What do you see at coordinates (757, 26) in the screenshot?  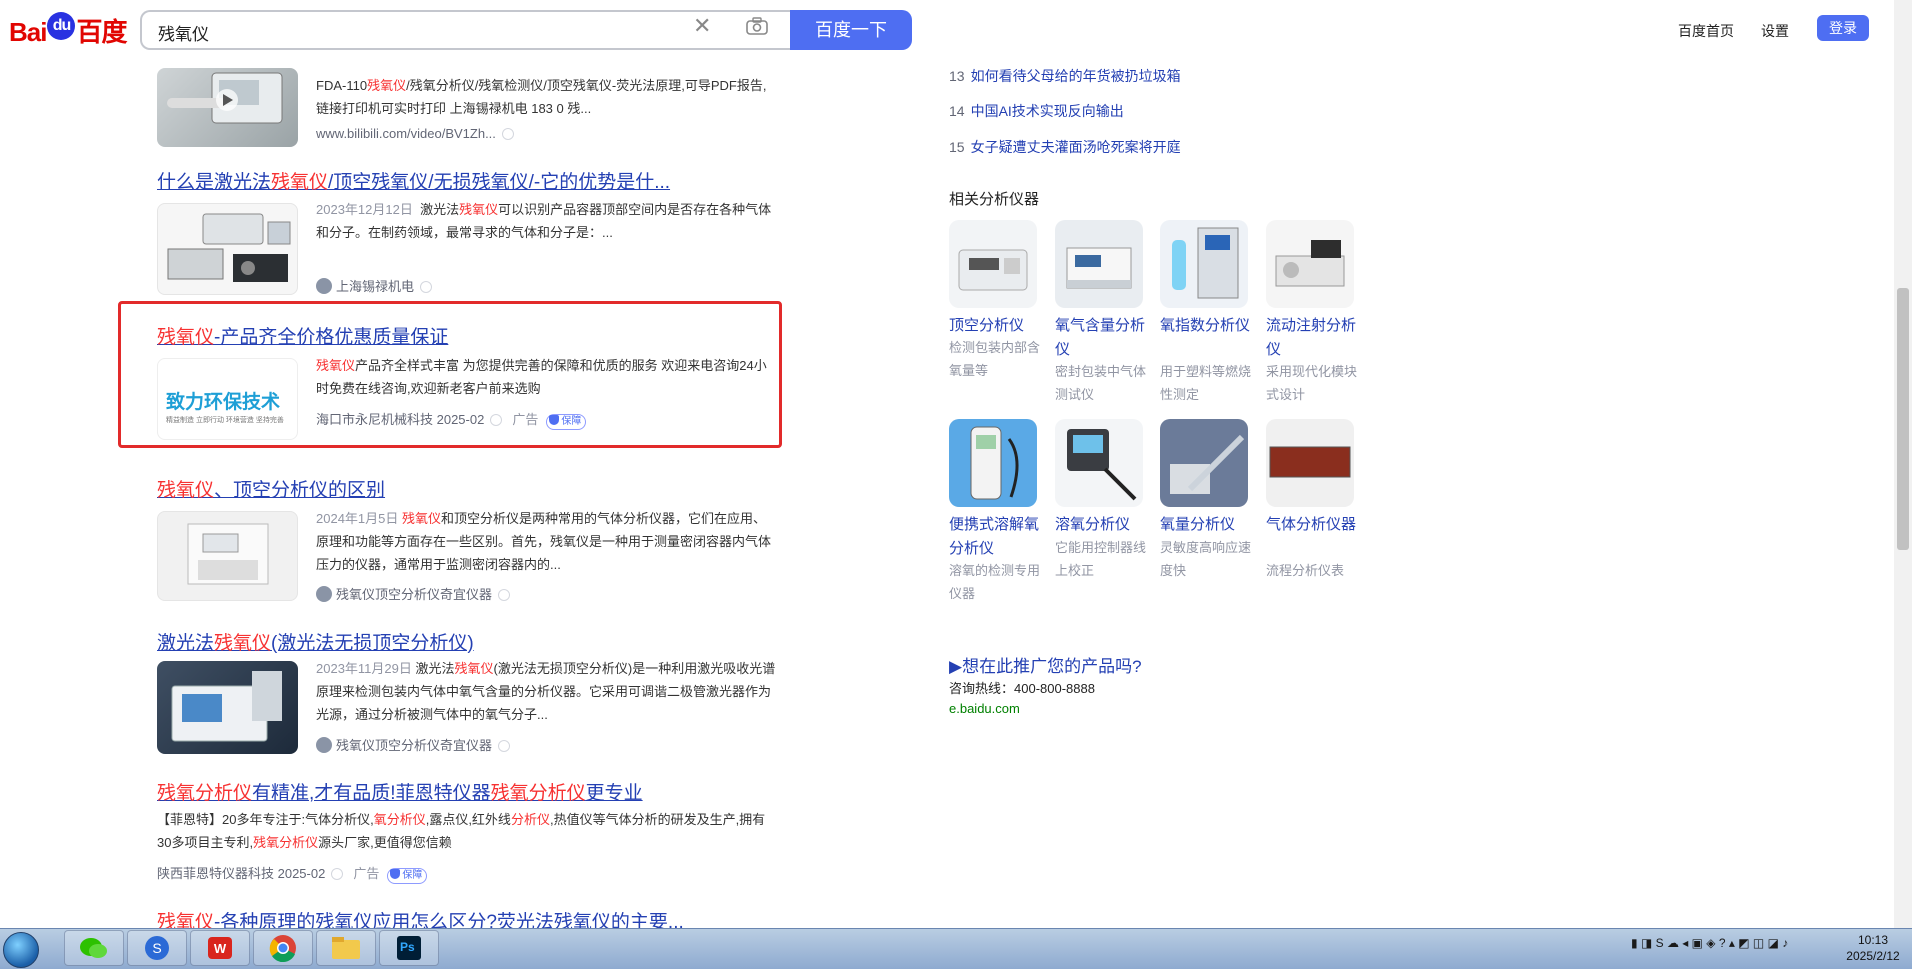 I see `camera-icon` at bounding box center [757, 26].